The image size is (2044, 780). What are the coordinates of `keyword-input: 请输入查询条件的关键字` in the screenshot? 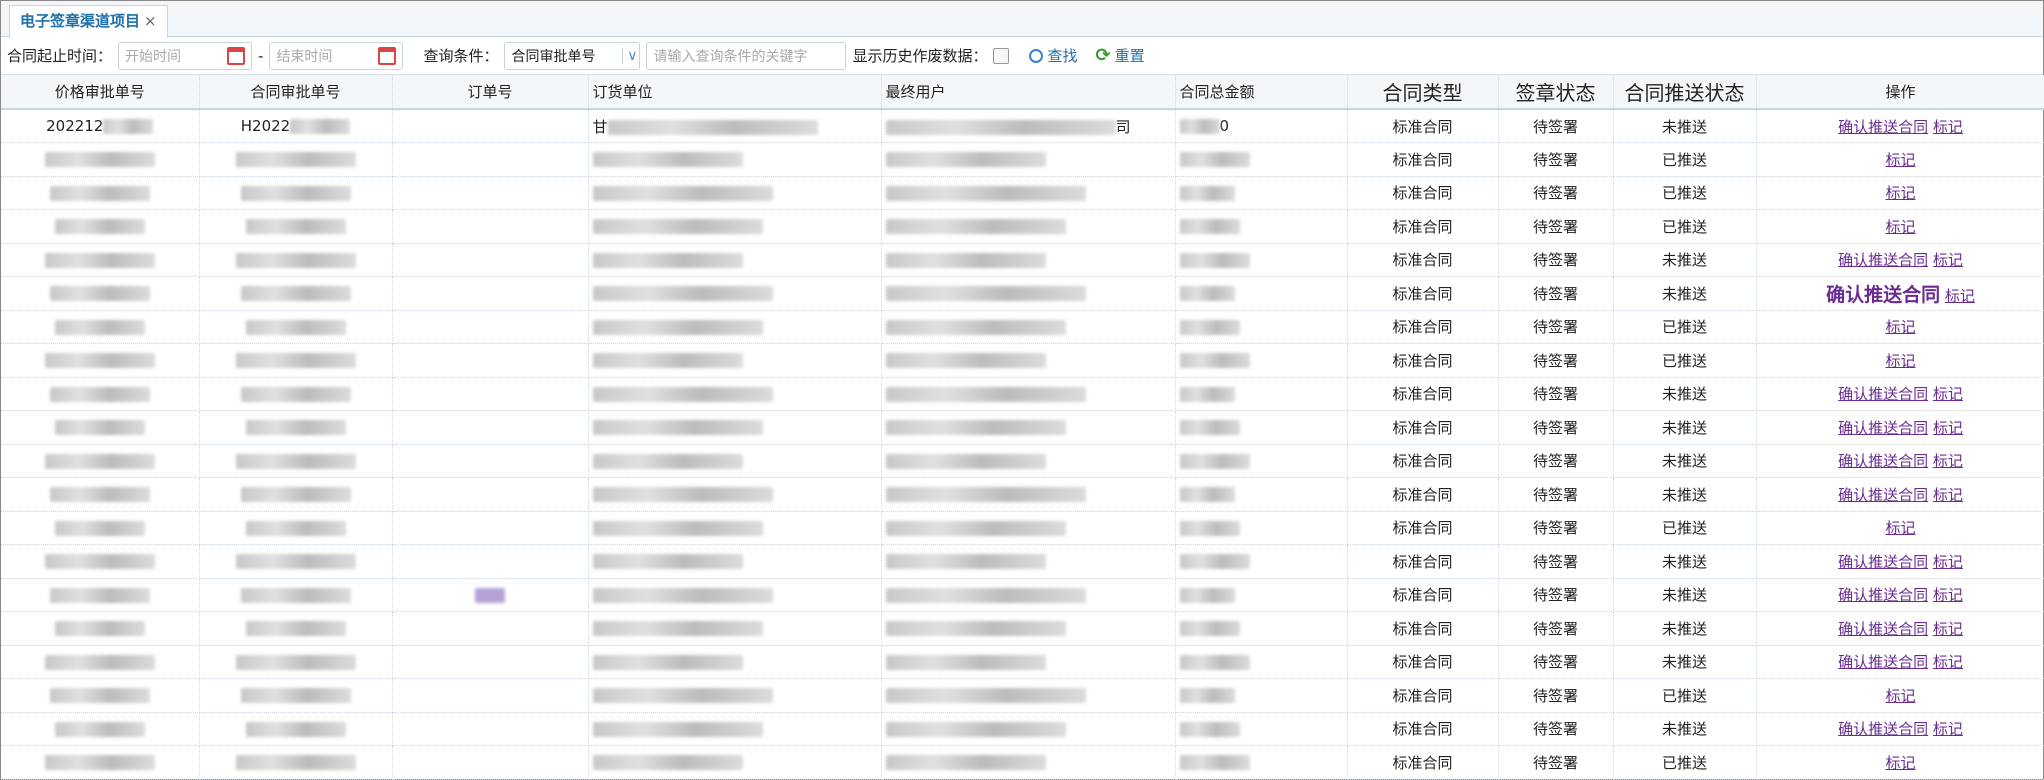 It's located at (746, 55).